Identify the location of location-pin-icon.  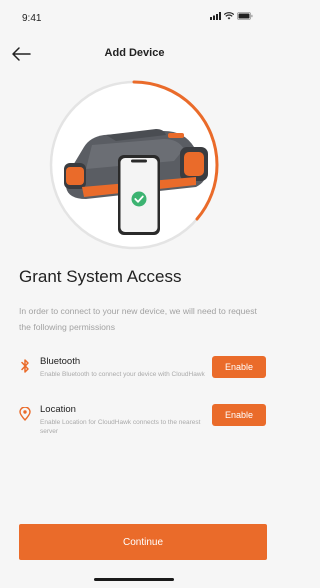
(25, 414).